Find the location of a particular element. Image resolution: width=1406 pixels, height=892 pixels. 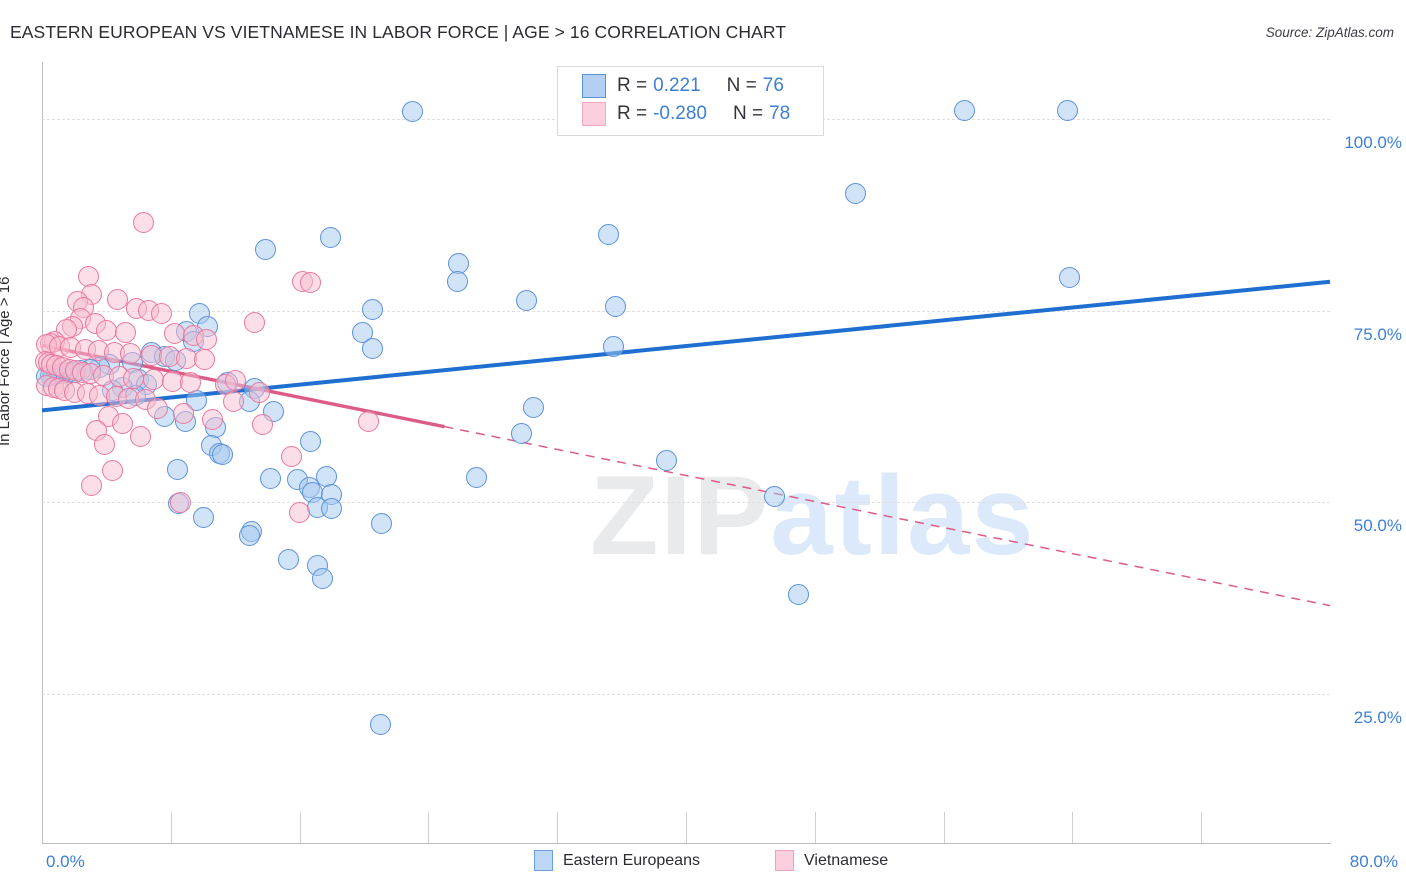

series-legend-eastern-europeans: Eastern Europeans is located at coordinates (617, 860).